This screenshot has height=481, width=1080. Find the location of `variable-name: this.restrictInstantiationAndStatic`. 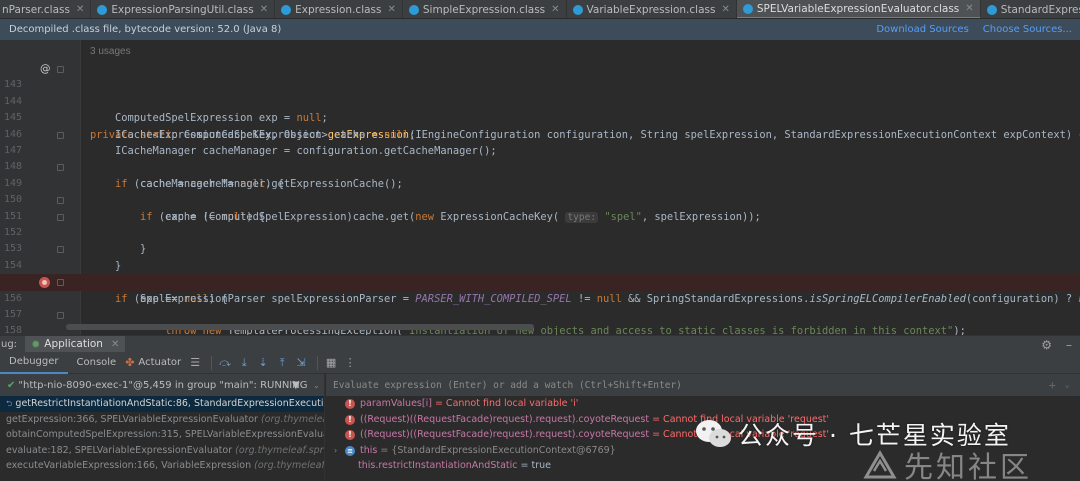

variable-name: this.restrictInstantiationAndStatic is located at coordinates (438, 466).